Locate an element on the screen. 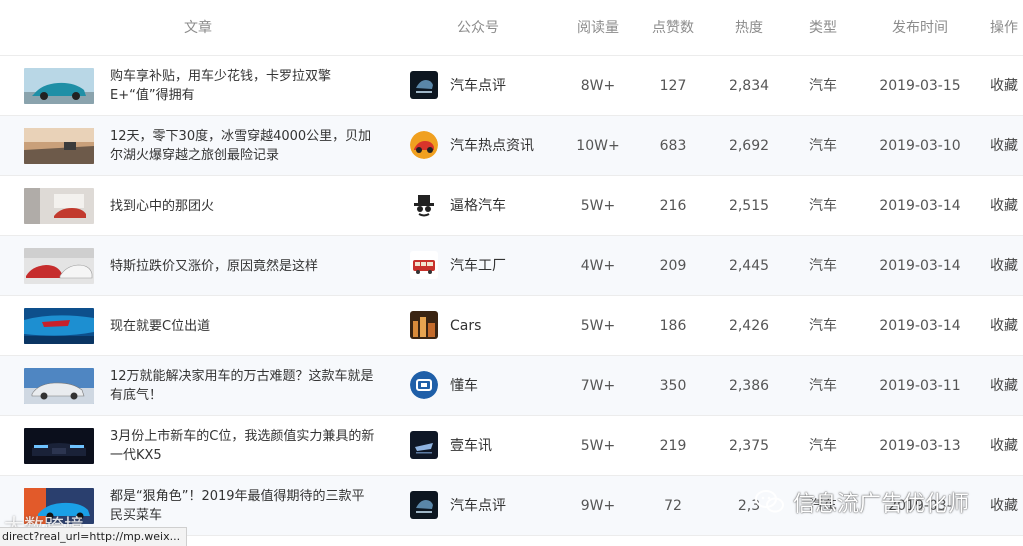  col-header-heat: 热度 is located at coordinates (749, 28).